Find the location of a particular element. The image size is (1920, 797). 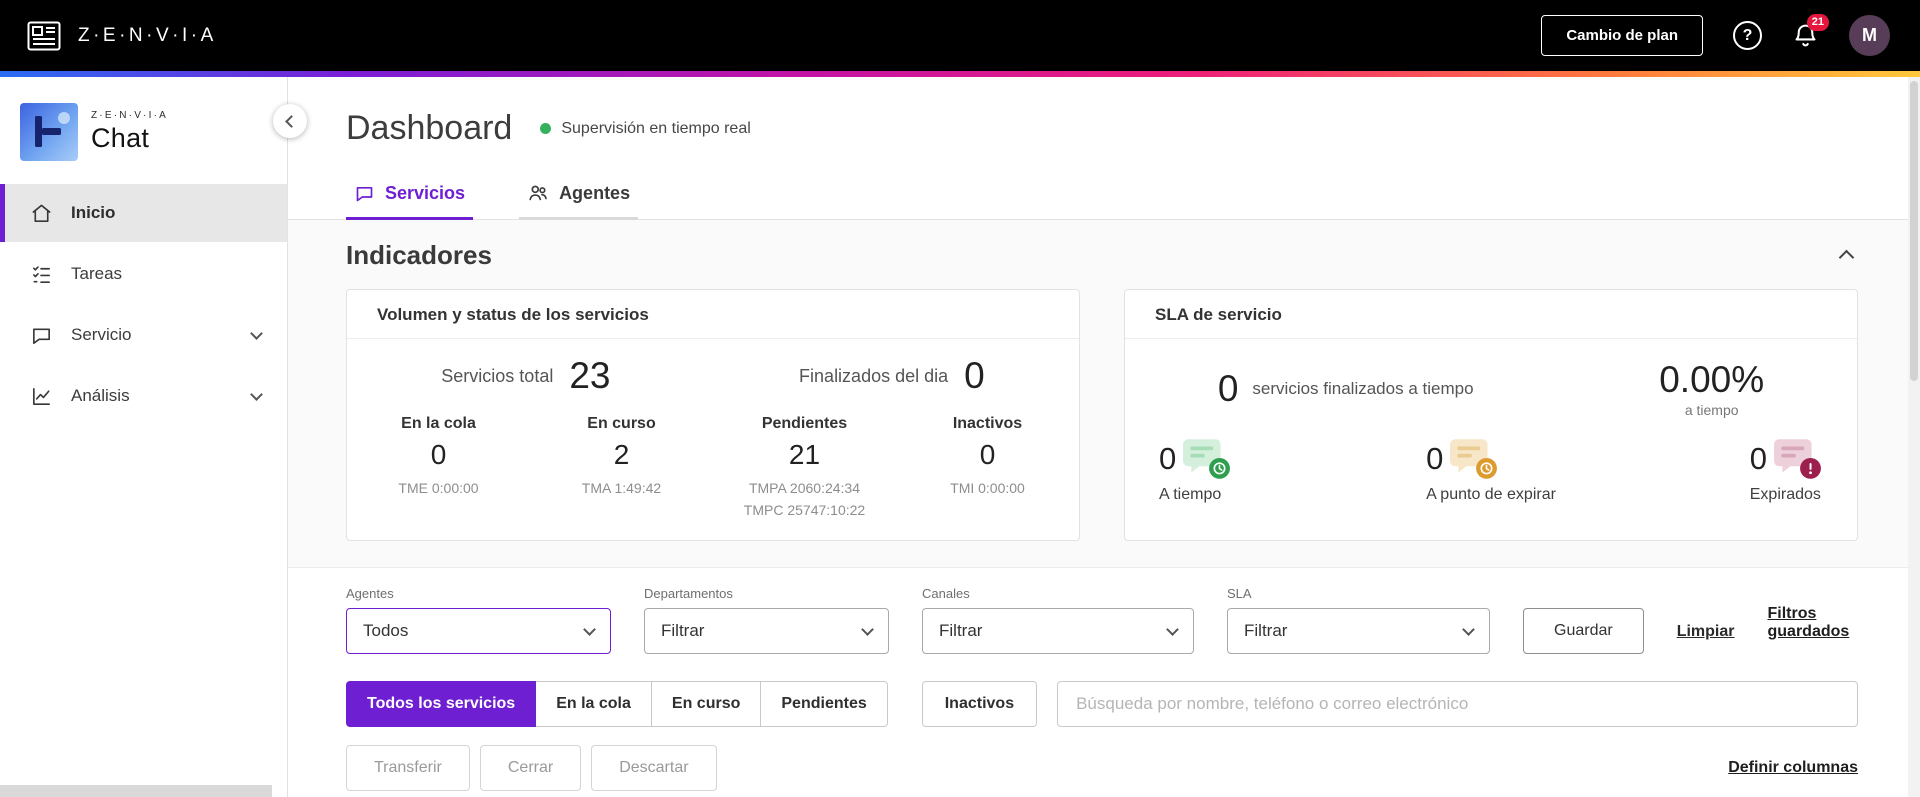

expiring-chat-alarm-icon is located at coordinates (1474, 459).